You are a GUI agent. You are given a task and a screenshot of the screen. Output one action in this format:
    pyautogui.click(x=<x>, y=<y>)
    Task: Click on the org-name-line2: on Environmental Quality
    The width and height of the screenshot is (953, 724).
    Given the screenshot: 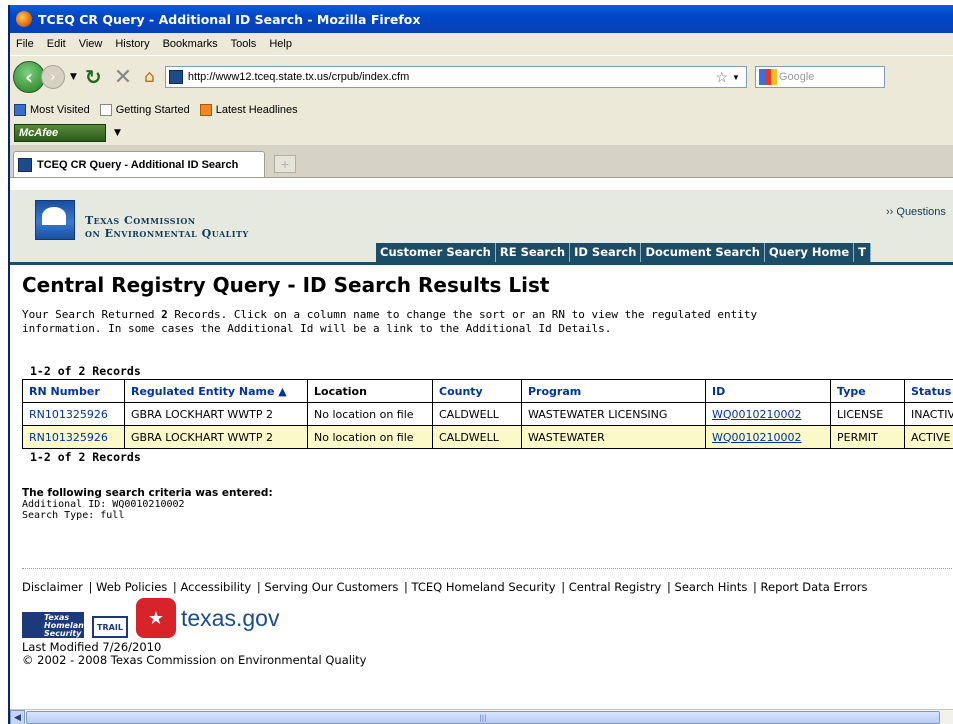 What is the action you would take?
    pyautogui.click(x=167, y=233)
    